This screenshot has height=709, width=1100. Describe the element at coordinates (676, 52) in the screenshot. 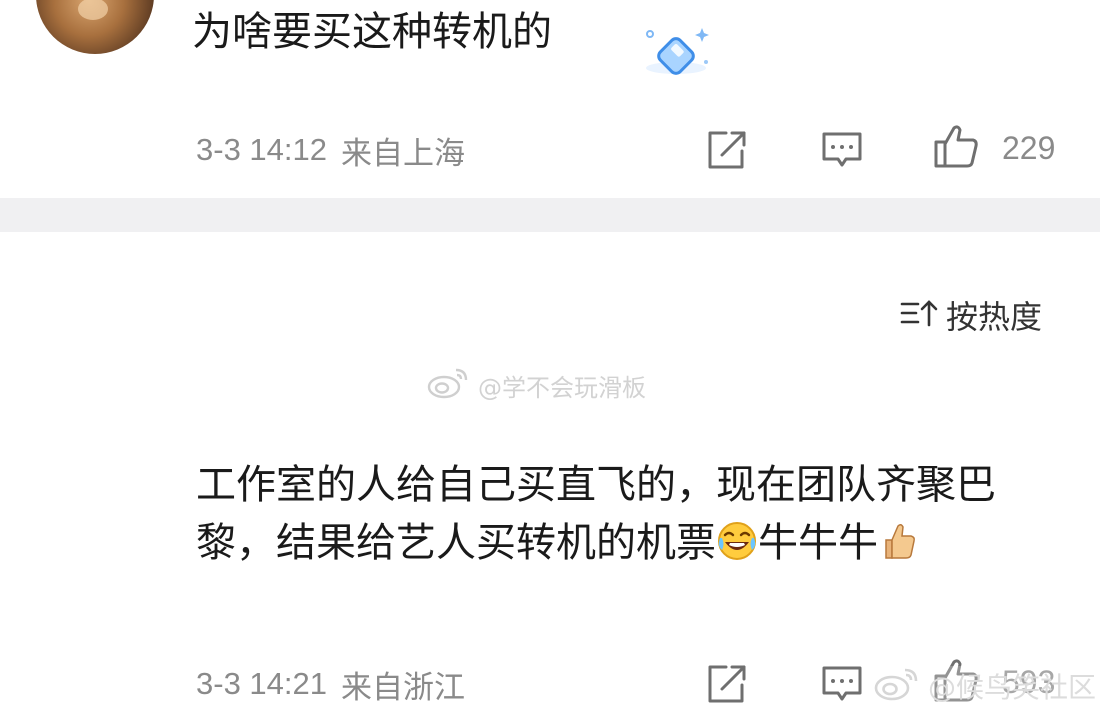

I see `diamond-sticker-icon` at that location.